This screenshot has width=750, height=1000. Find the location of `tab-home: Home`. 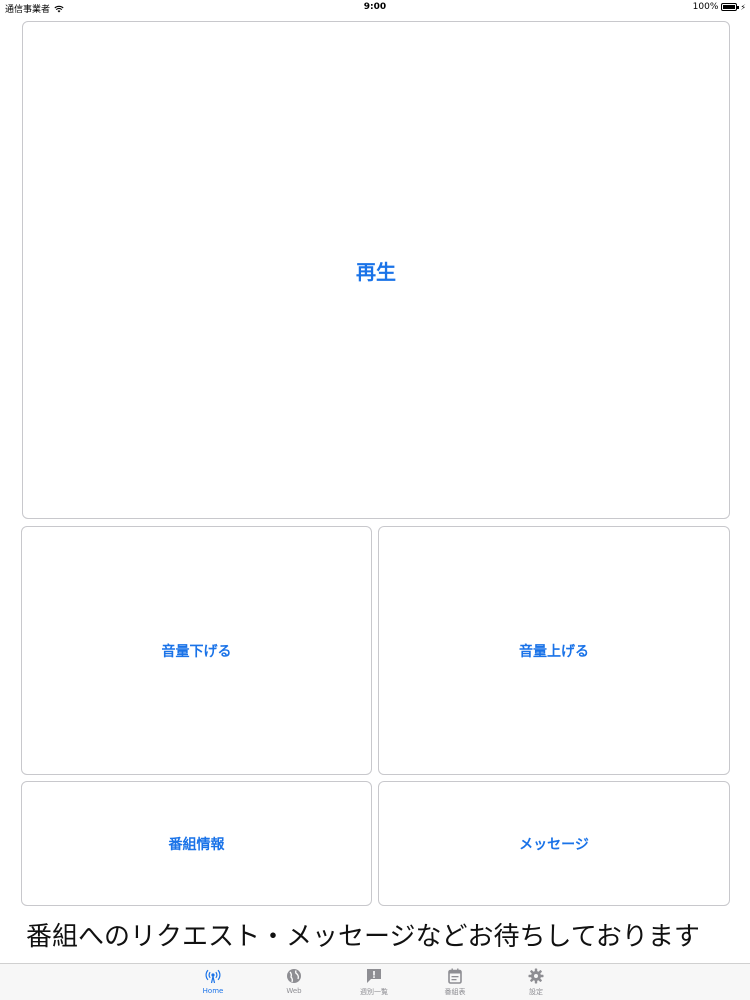

tab-home: Home is located at coordinates (213, 983).